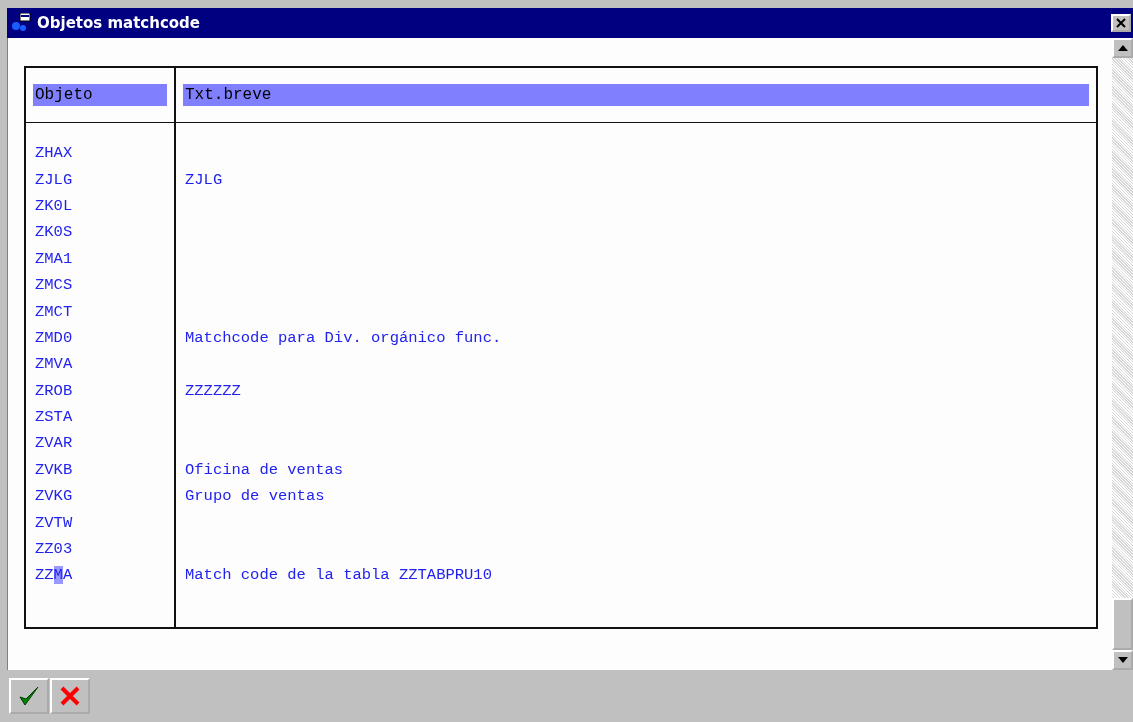 This screenshot has height=722, width=1133. Describe the element at coordinates (54, 364) in the screenshot. I see `object-cell: ZMVA` at that location.